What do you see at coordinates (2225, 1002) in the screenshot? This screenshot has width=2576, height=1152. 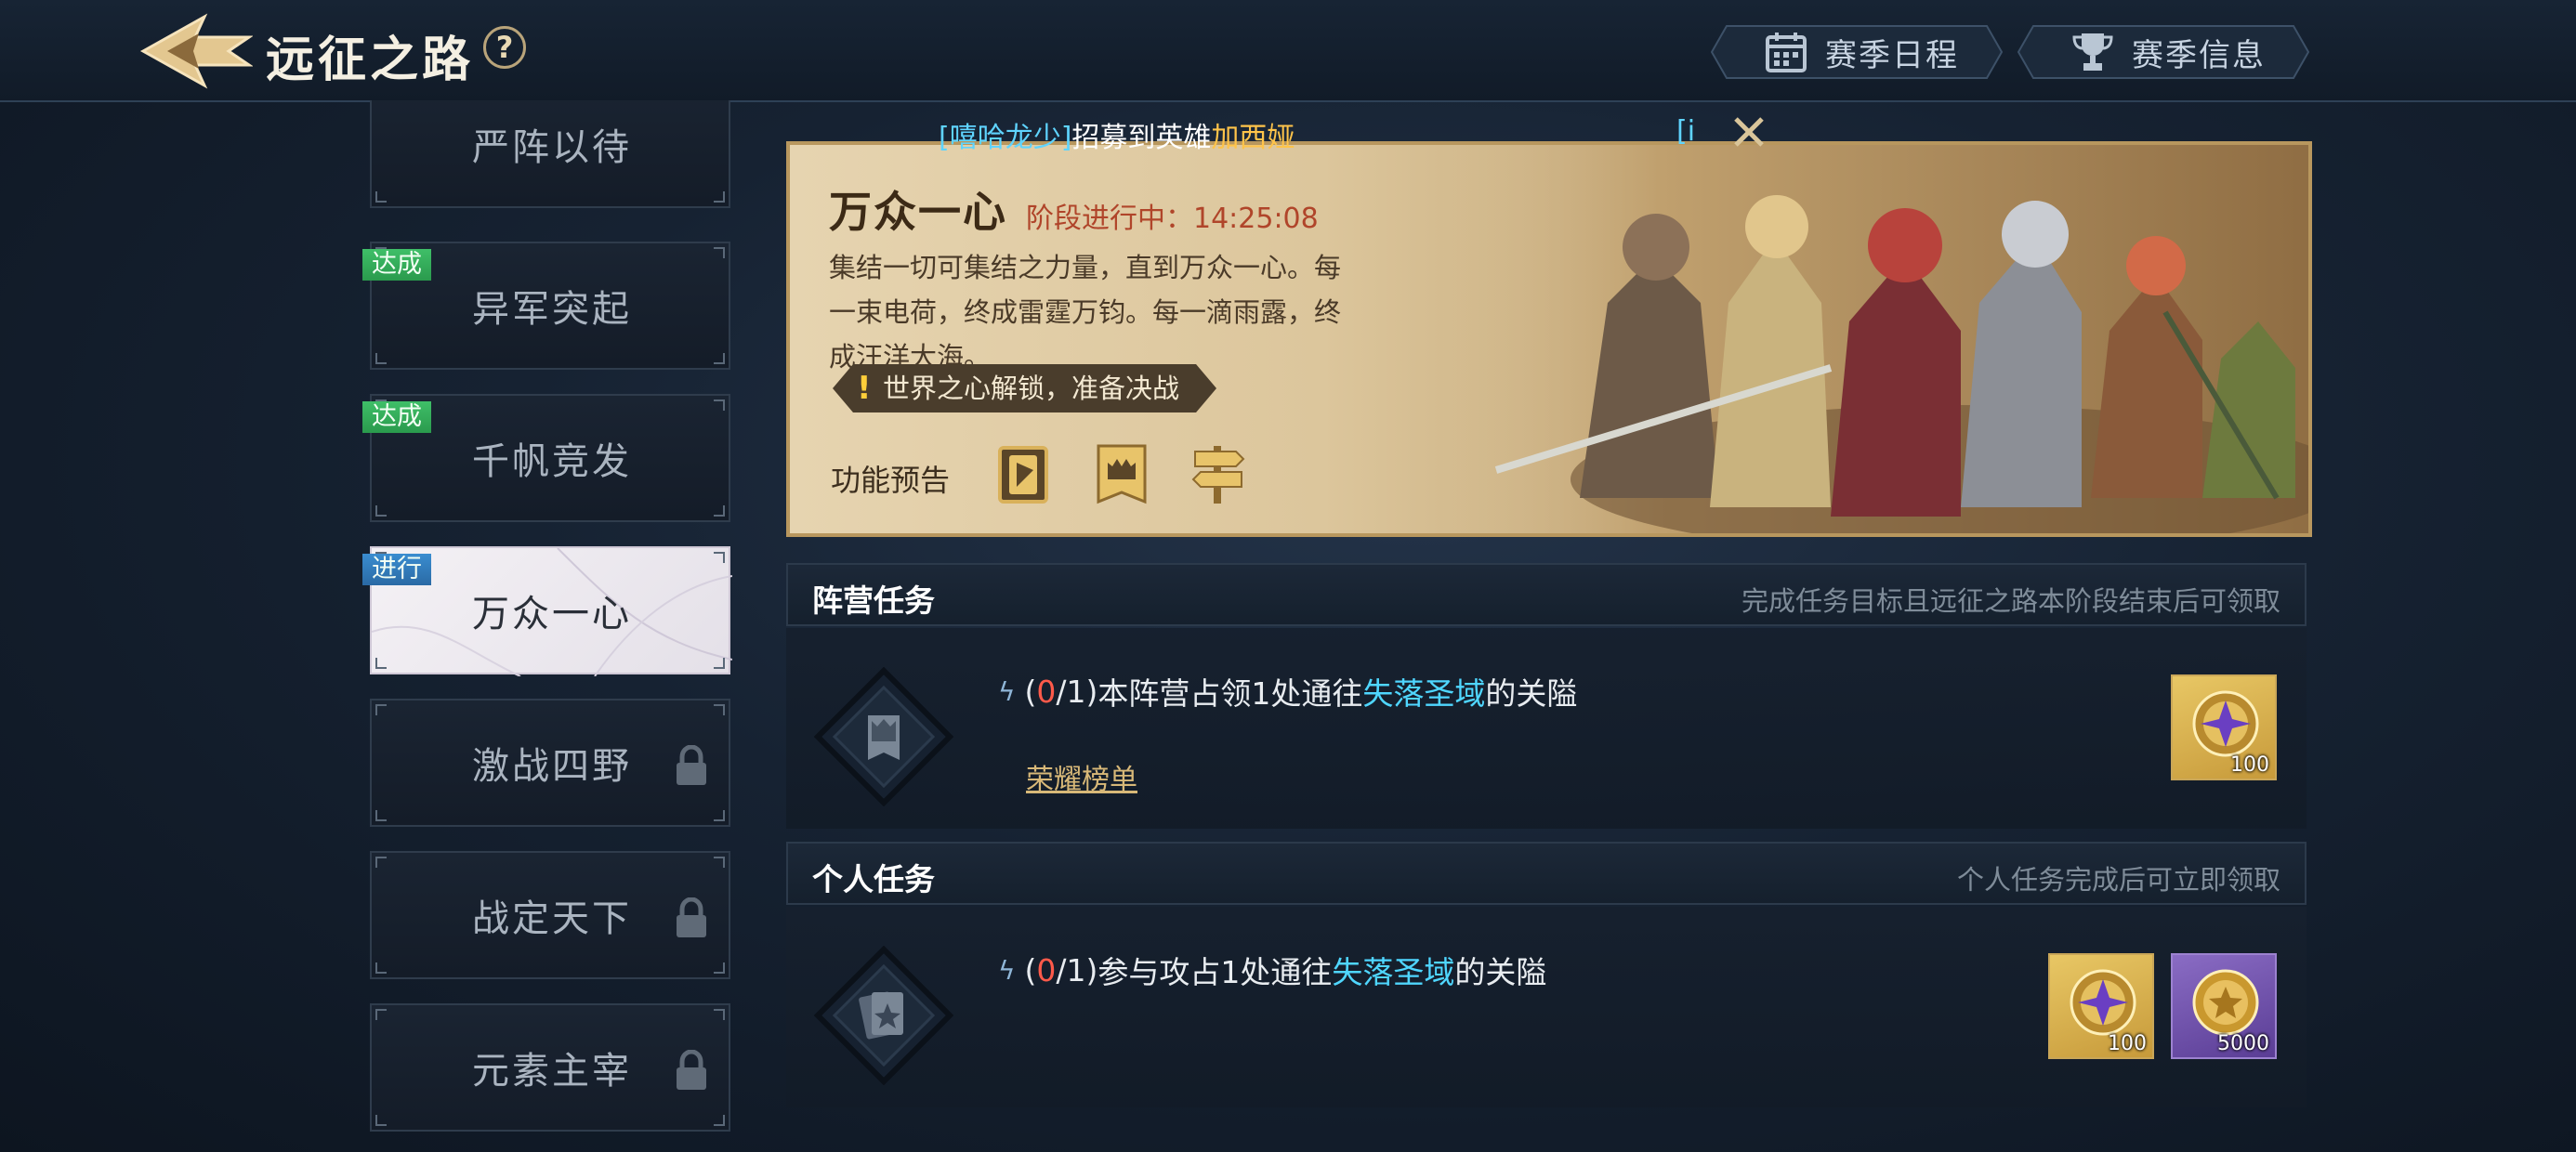 I see `gold-coin-icon` at bounding box center [2225, 1002].